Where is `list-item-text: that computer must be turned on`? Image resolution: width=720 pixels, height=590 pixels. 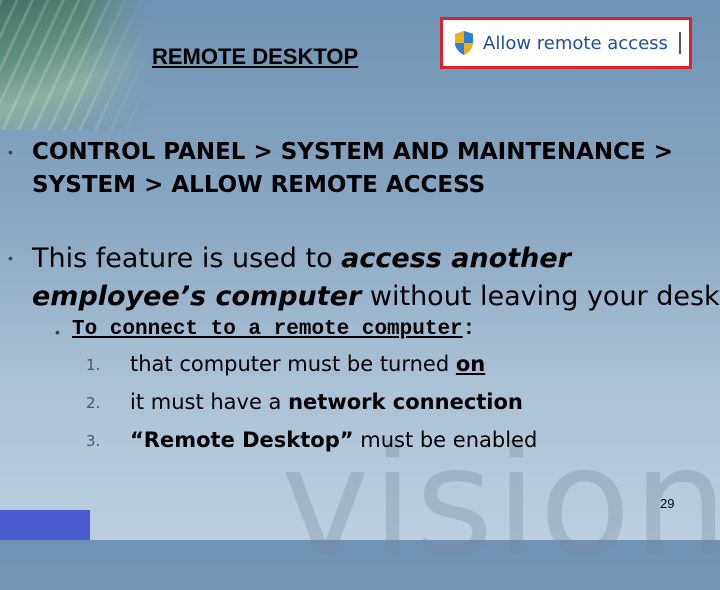
list-item-text: that computer must be turned on is located at coordinates (307, 364).